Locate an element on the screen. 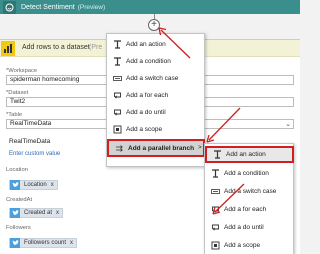 Image resolution: width=320 pixels, height=254 pixels. menu-add-condition-label: Add a condition is located at coordinates (148, 61).